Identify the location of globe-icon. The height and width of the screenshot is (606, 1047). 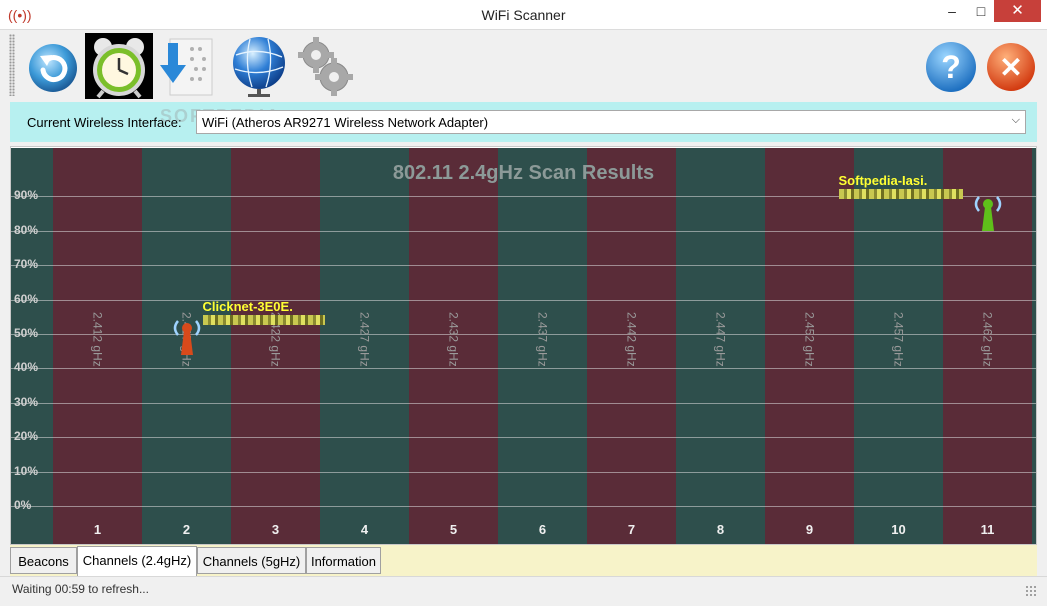
(259, 67).